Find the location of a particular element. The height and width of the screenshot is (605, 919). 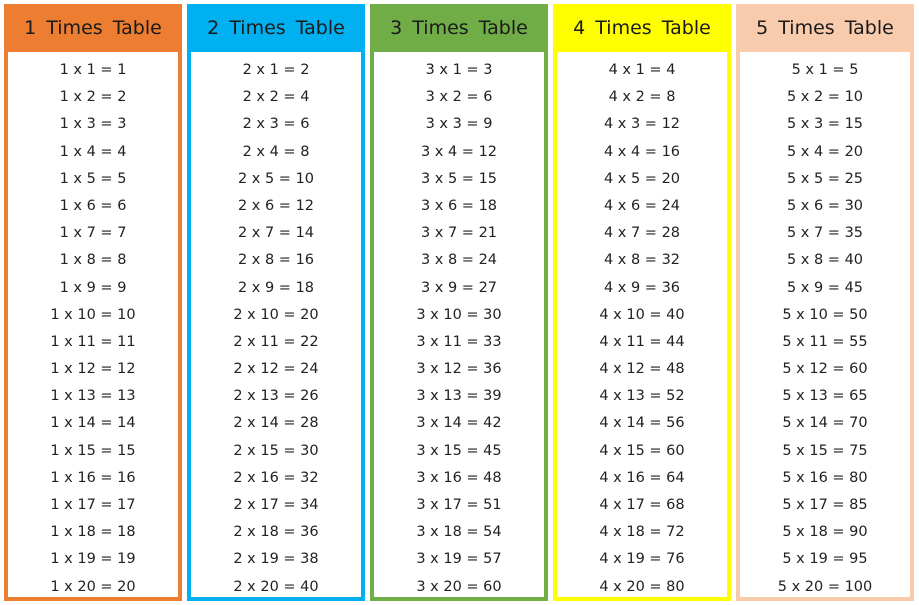

table-row: 4 x 12 = 48 is located at coordinates (642, 369).